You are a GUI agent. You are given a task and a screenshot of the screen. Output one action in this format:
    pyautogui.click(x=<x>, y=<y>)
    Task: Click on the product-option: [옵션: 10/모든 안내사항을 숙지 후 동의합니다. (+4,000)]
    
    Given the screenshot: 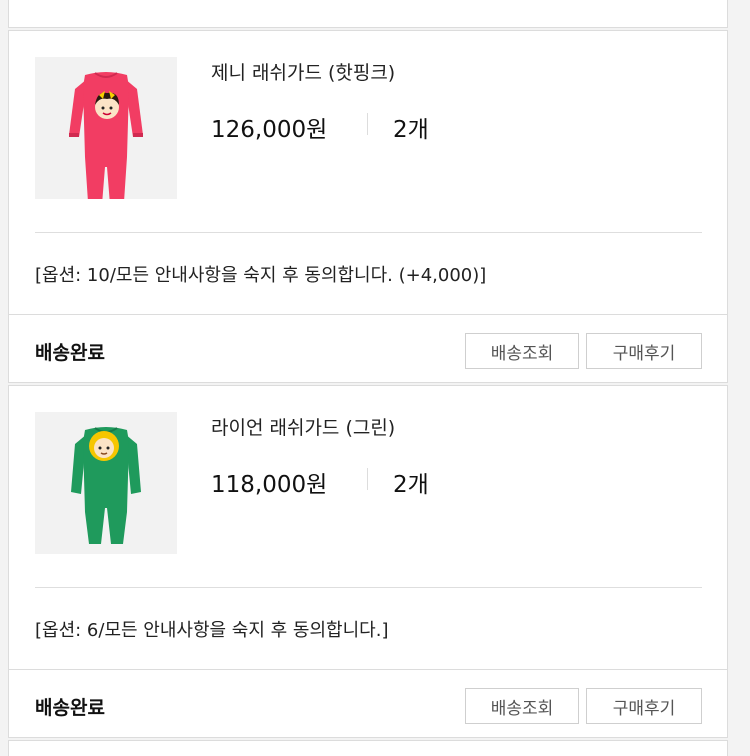 What is the action you would take?
    pyautogui.click(x=261, y=275)
    